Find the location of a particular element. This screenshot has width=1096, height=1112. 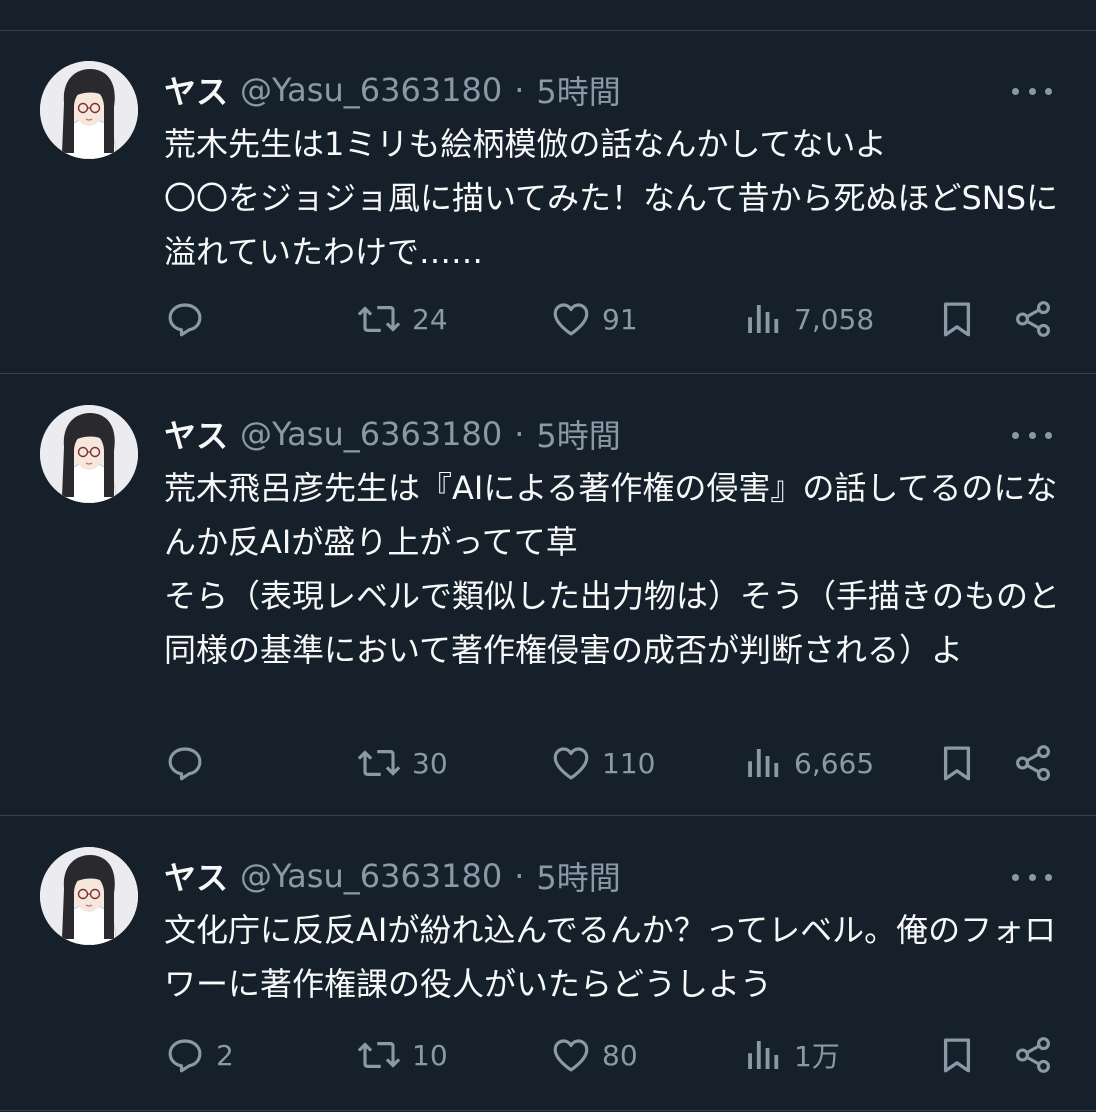

action-bar: 24 91 7,058 is located at coordinates (548, 319).